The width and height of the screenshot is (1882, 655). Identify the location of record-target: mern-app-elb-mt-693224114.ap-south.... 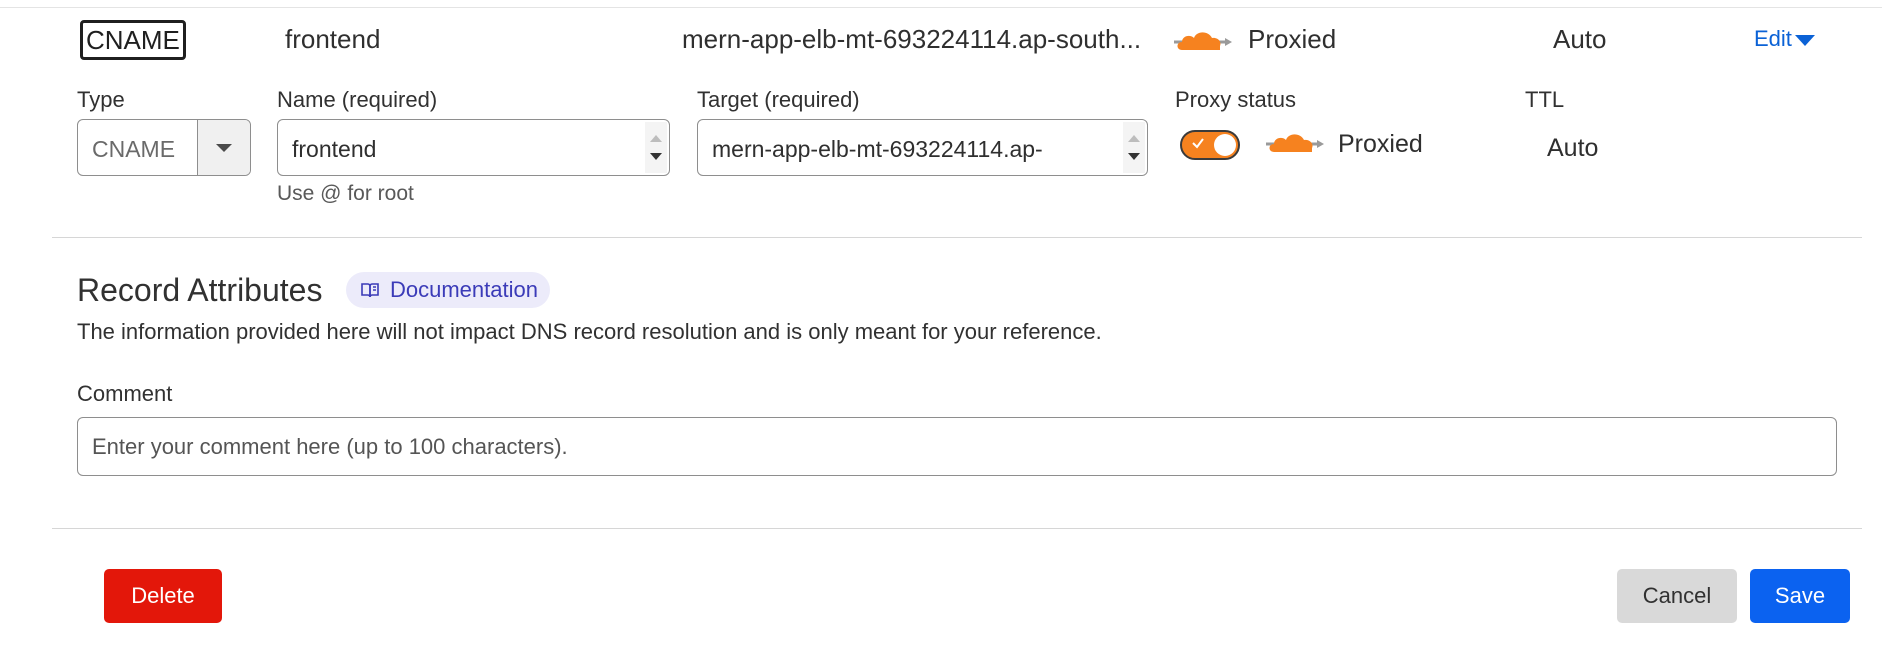
(912, 39).